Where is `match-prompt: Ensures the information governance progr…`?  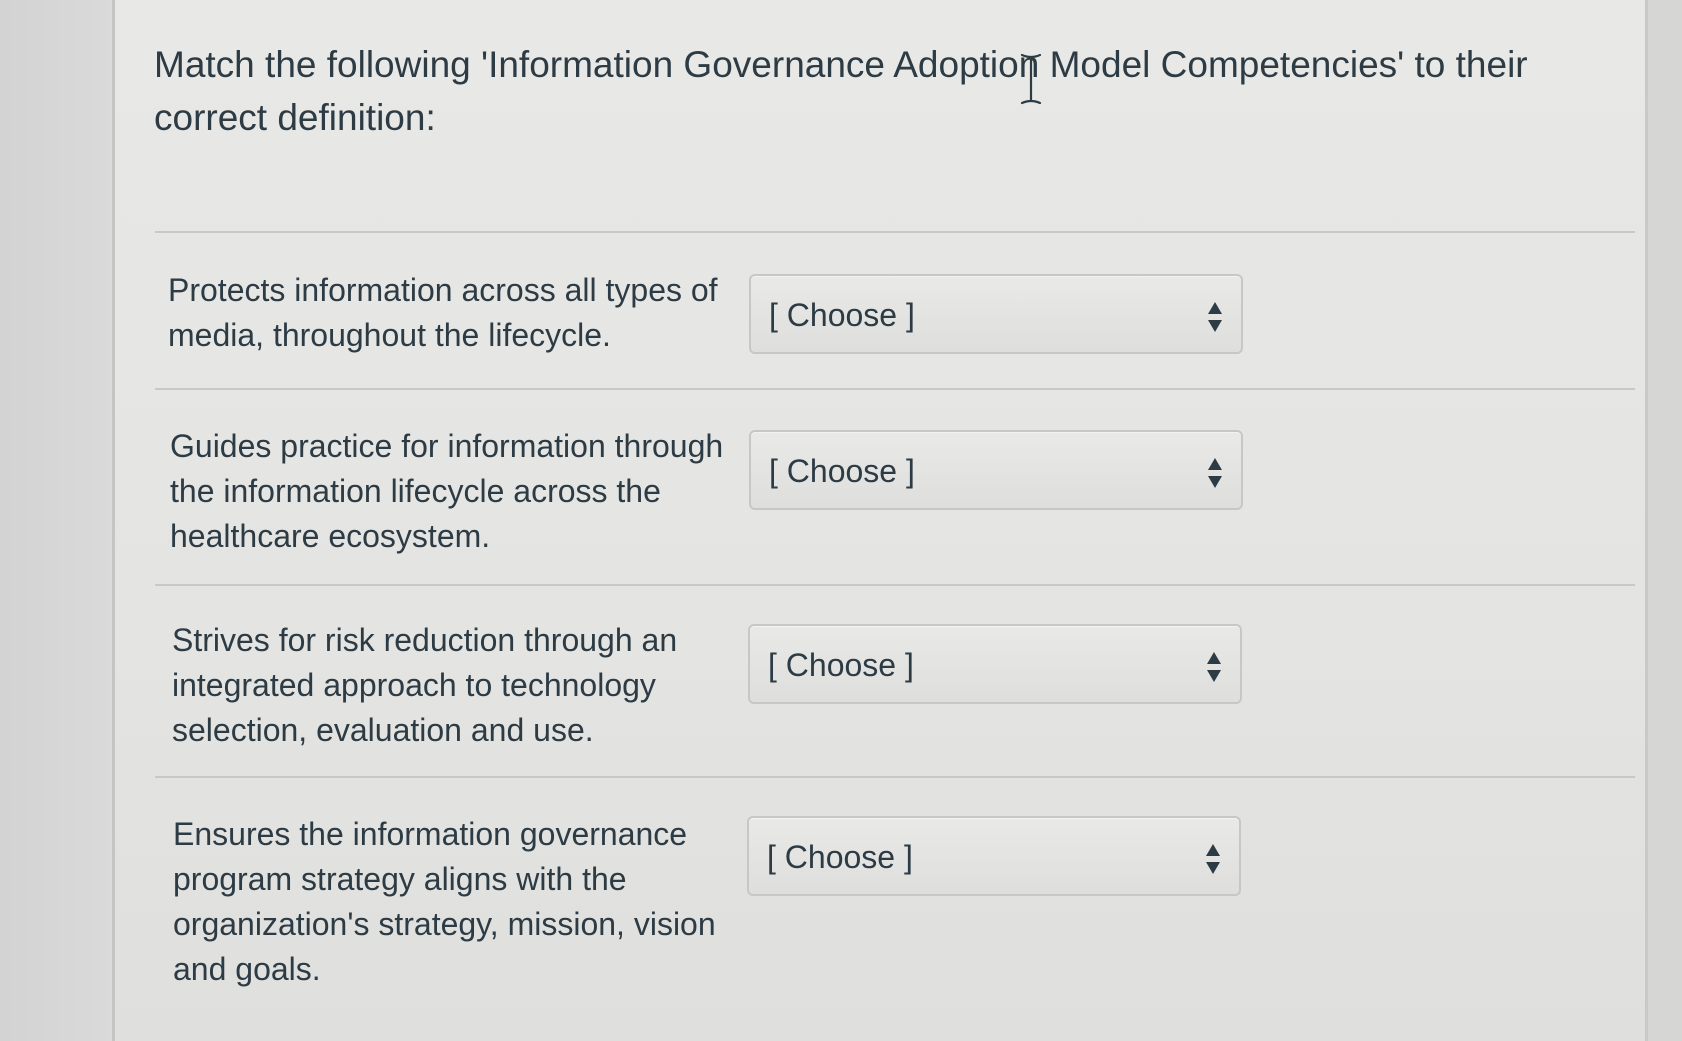 match-prompt: Ensures the information governance progr… is located at coordinates (444, 901).